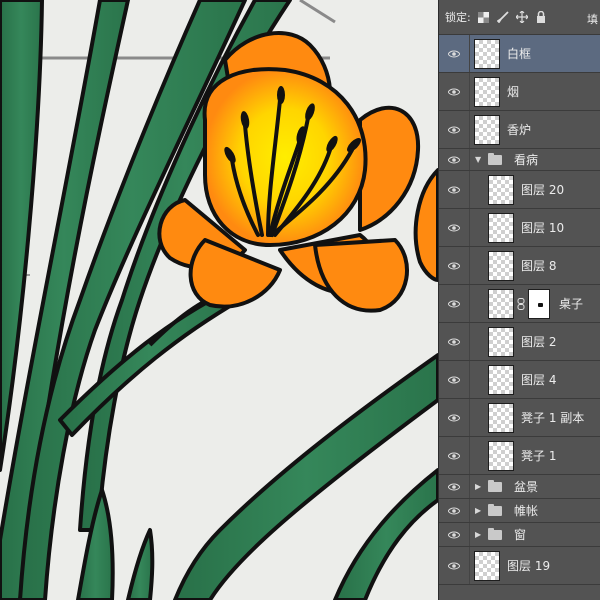  I want to click on layer-name: 图层 8, so click(539, 266).